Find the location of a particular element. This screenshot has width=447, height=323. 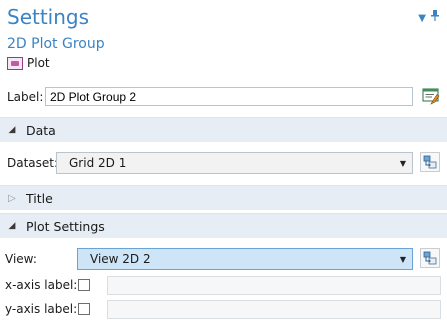

dataset-goto-button is located at coordinates (430, 162).